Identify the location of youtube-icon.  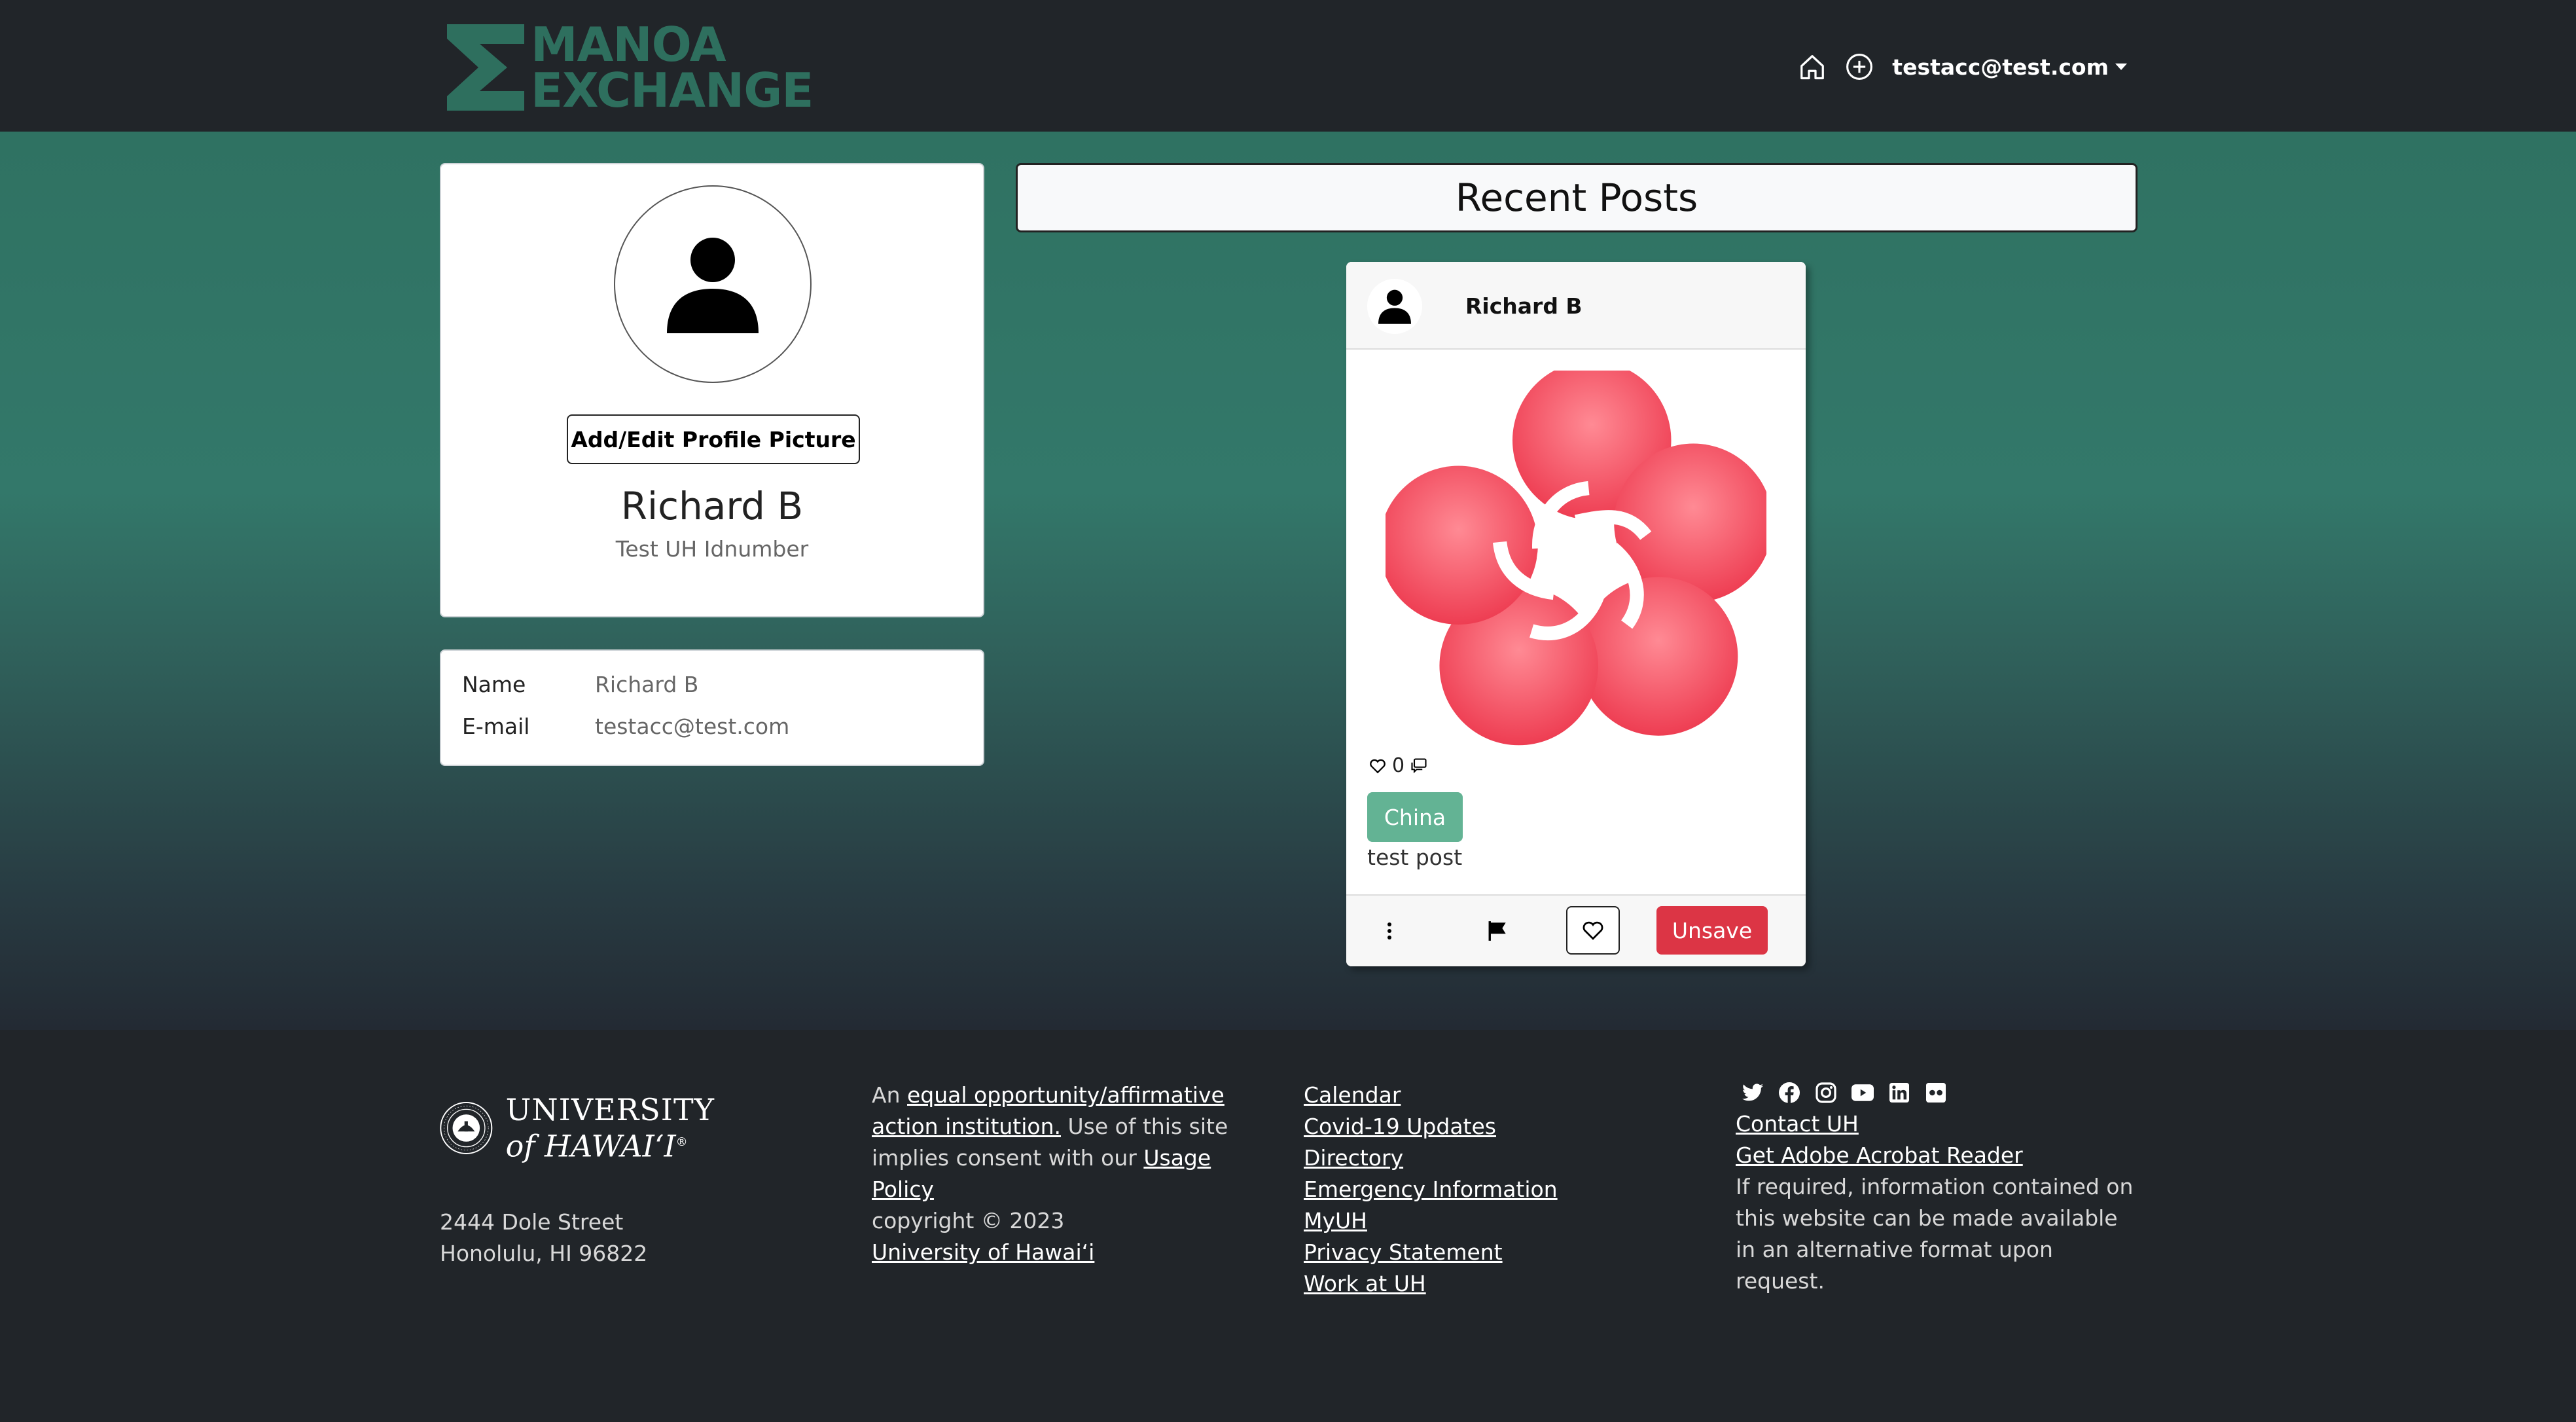
(1862, 1092).